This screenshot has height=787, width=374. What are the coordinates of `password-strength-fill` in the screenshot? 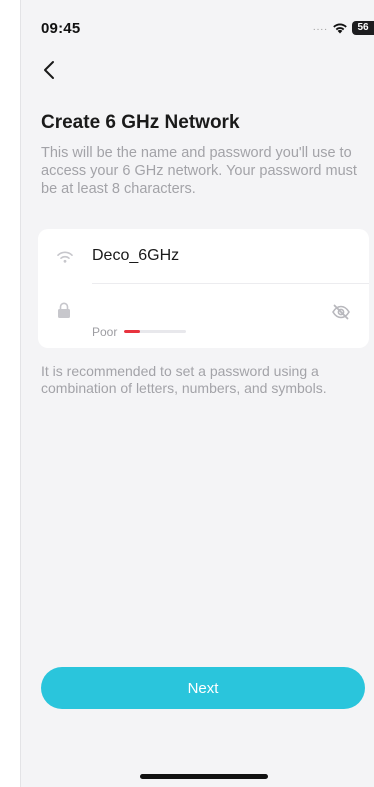 It's located at (132, 331).